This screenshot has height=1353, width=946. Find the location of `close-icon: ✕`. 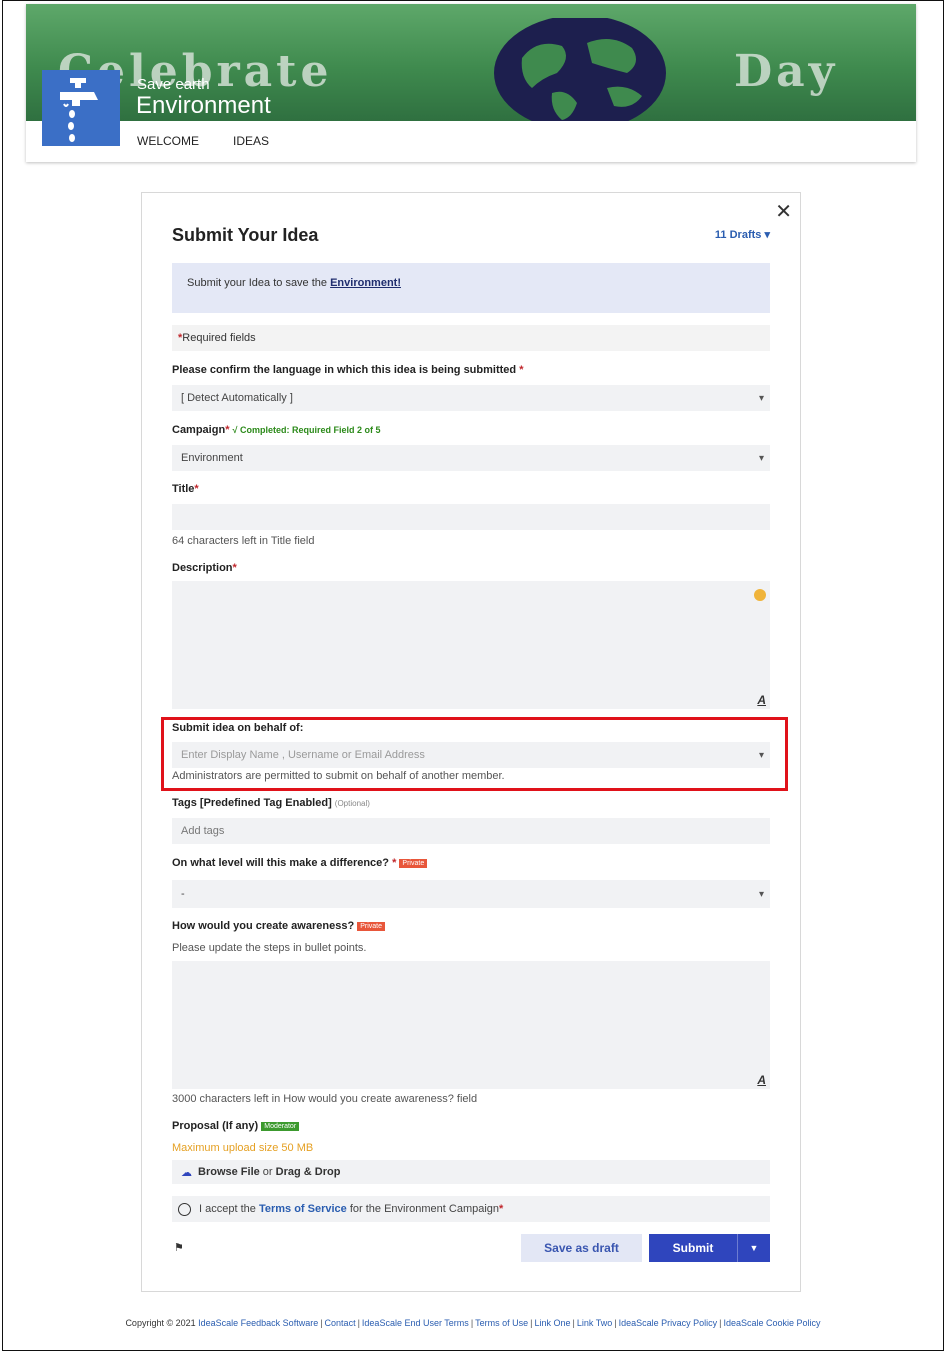

close-icon: ✕ is located at coordinates (783, 211).